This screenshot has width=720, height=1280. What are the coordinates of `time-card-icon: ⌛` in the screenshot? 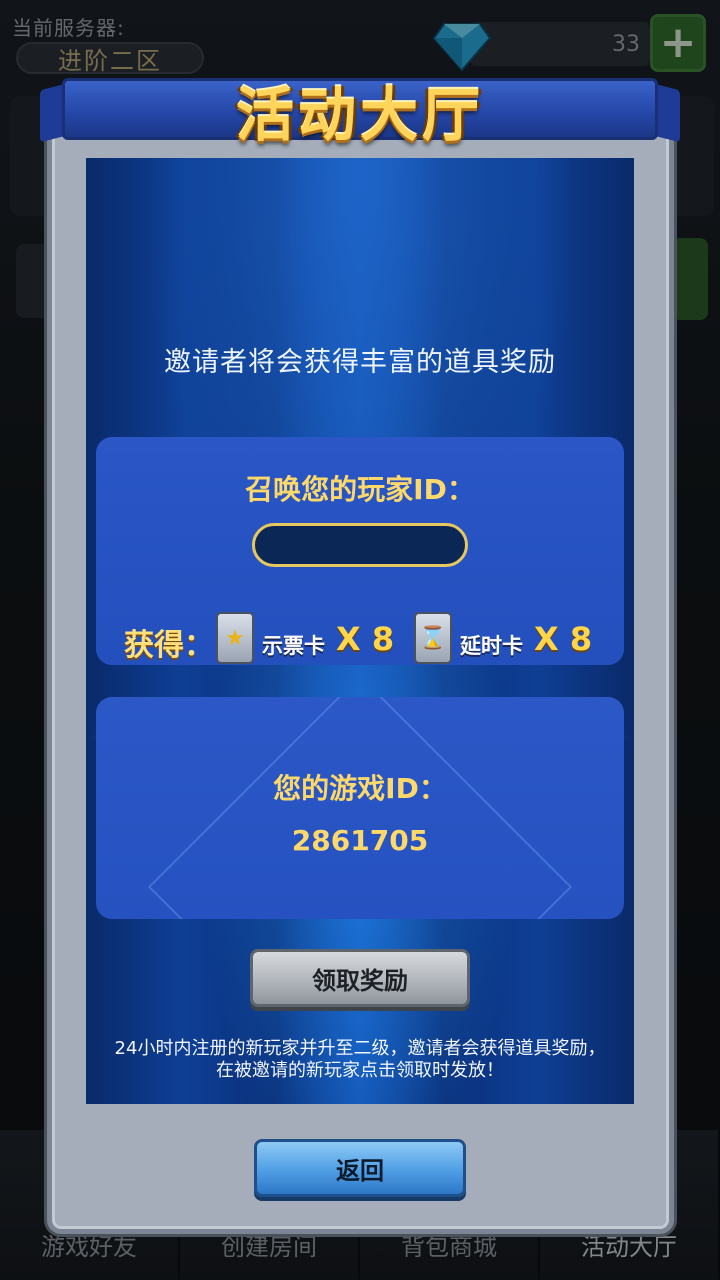 It's located at (433, 638).